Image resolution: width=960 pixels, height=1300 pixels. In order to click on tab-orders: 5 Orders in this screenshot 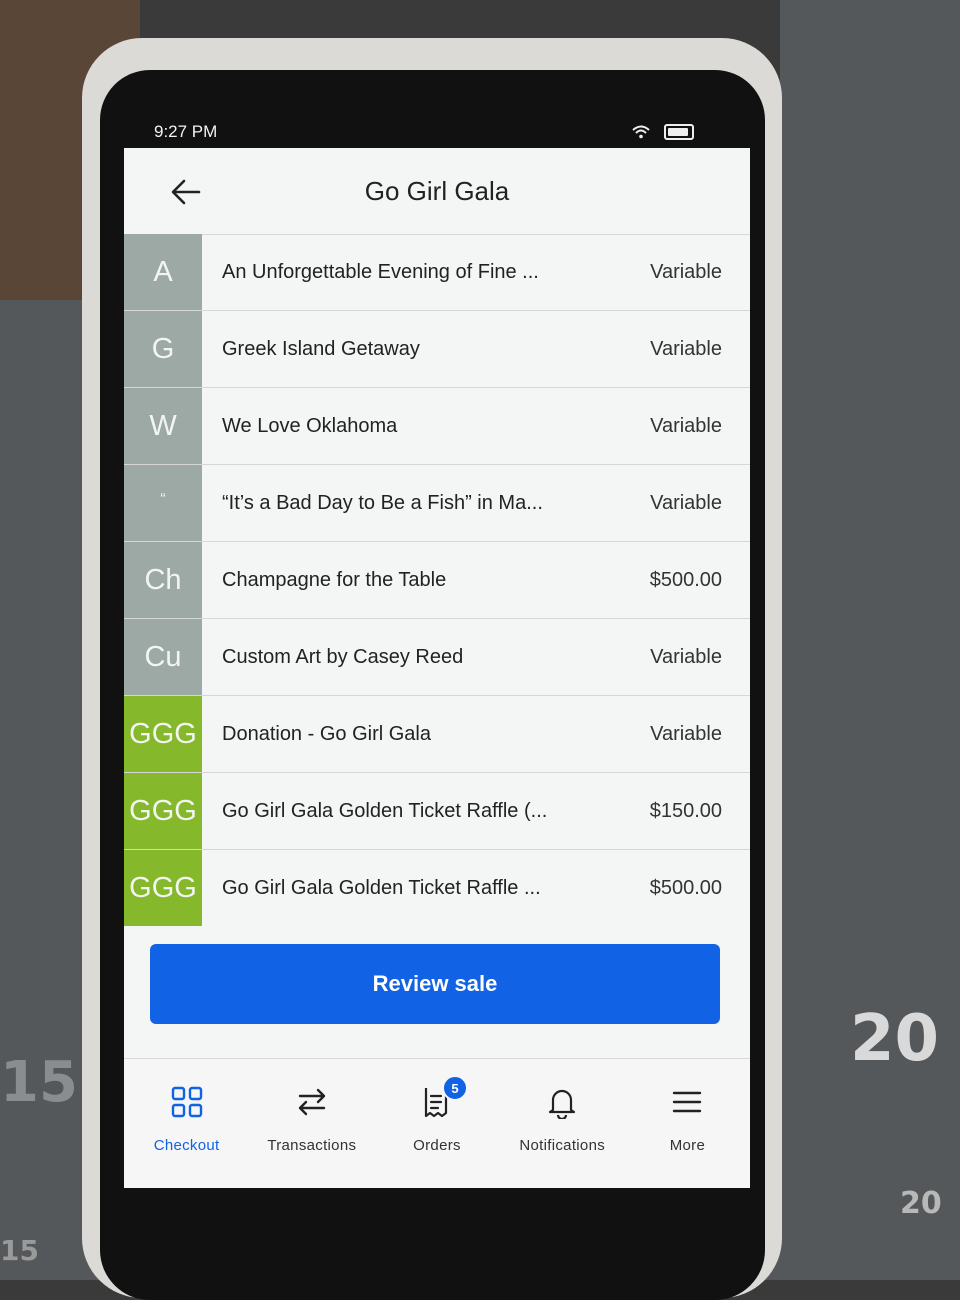, I will do `click(436, 1123)`.